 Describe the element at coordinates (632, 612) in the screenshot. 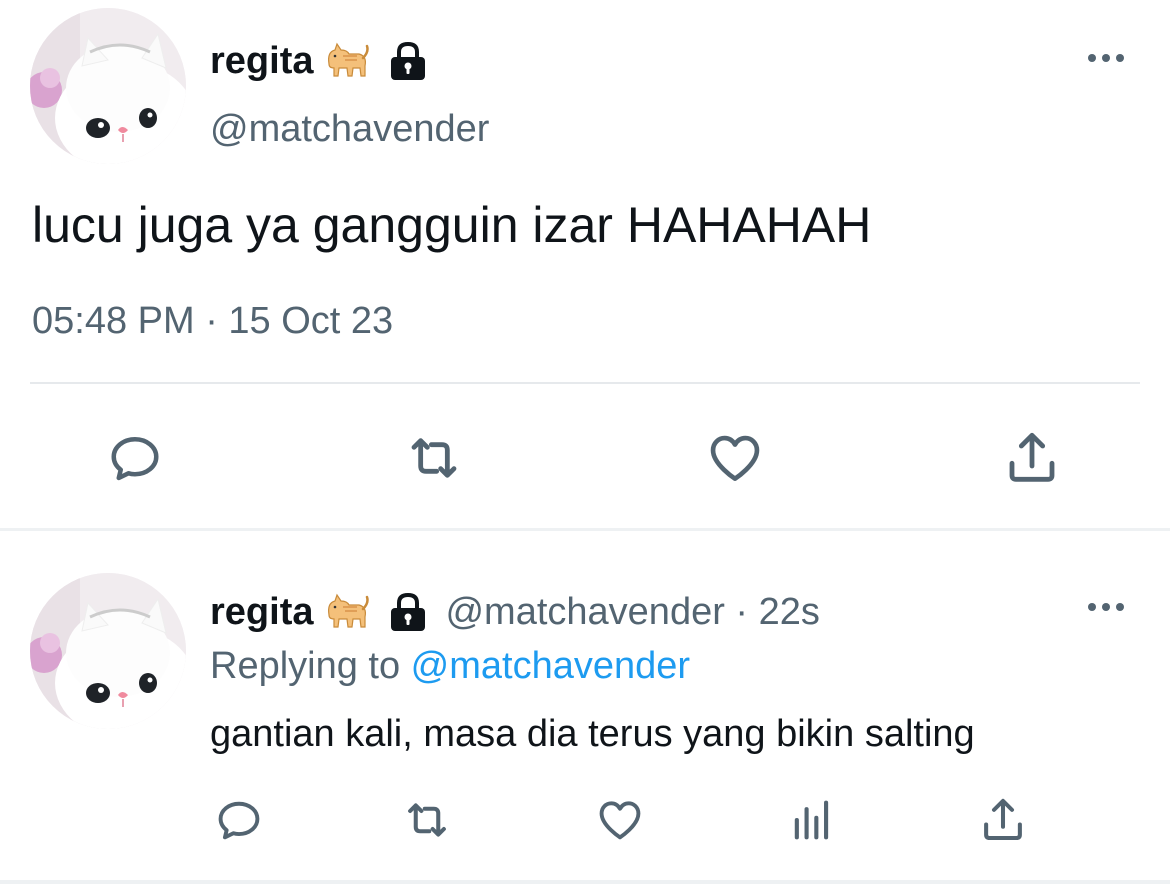

I see `handle-and-time: @matchavender · 22s` at that location.